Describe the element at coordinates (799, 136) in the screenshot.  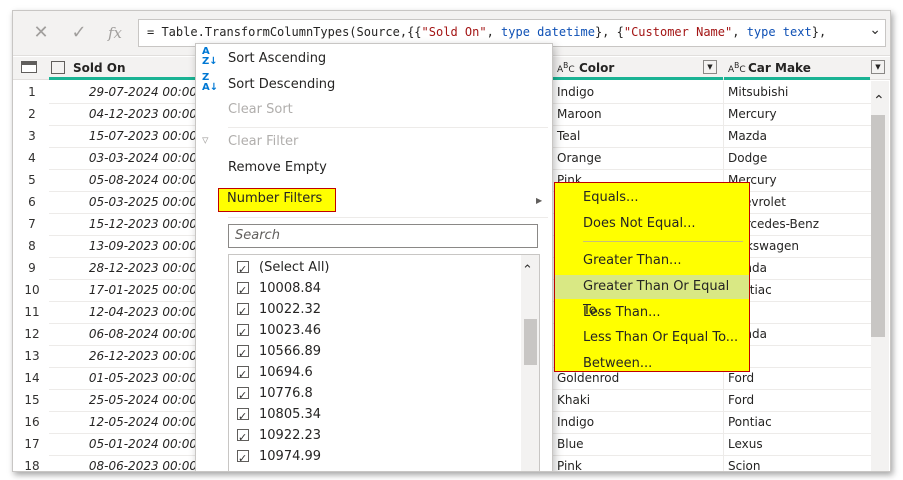
I see `car-make-cell: Mazda` at that location.